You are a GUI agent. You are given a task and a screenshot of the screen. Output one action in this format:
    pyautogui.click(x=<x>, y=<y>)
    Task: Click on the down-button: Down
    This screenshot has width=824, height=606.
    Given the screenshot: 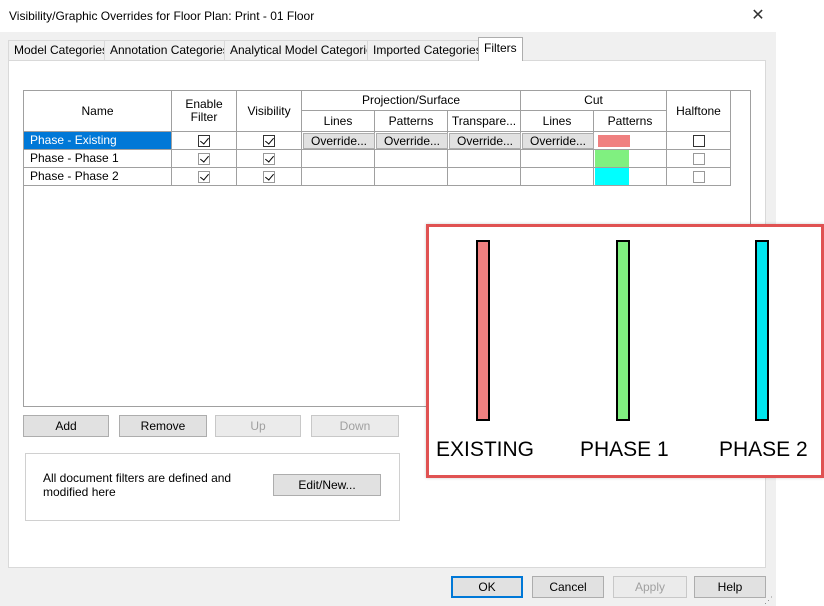 What is the action you would take?
    pyautogui.click(x=355, y=426)
    